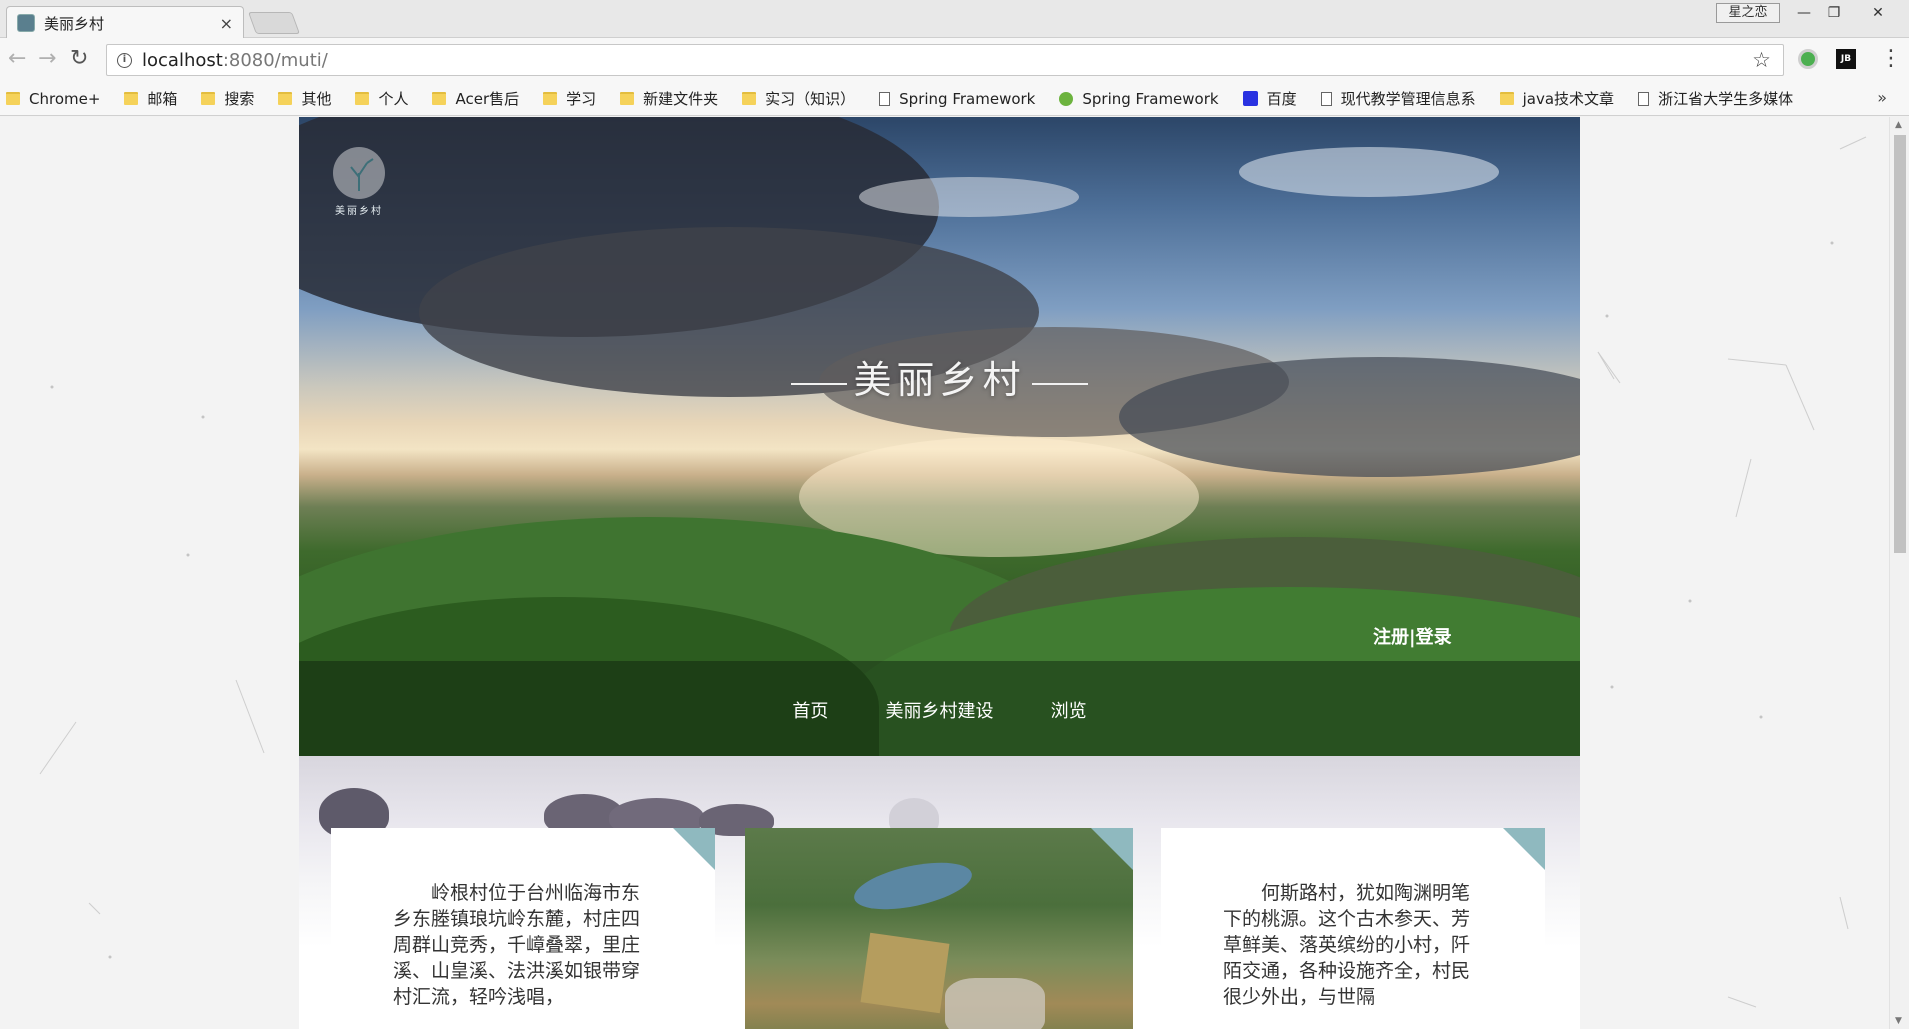 The width and height of the screenshot is (1909, 1029). What do you see at coordinates (810, 710) in the screenshot?
I see `nav-home: 首页` at bounding box center [810, 710].